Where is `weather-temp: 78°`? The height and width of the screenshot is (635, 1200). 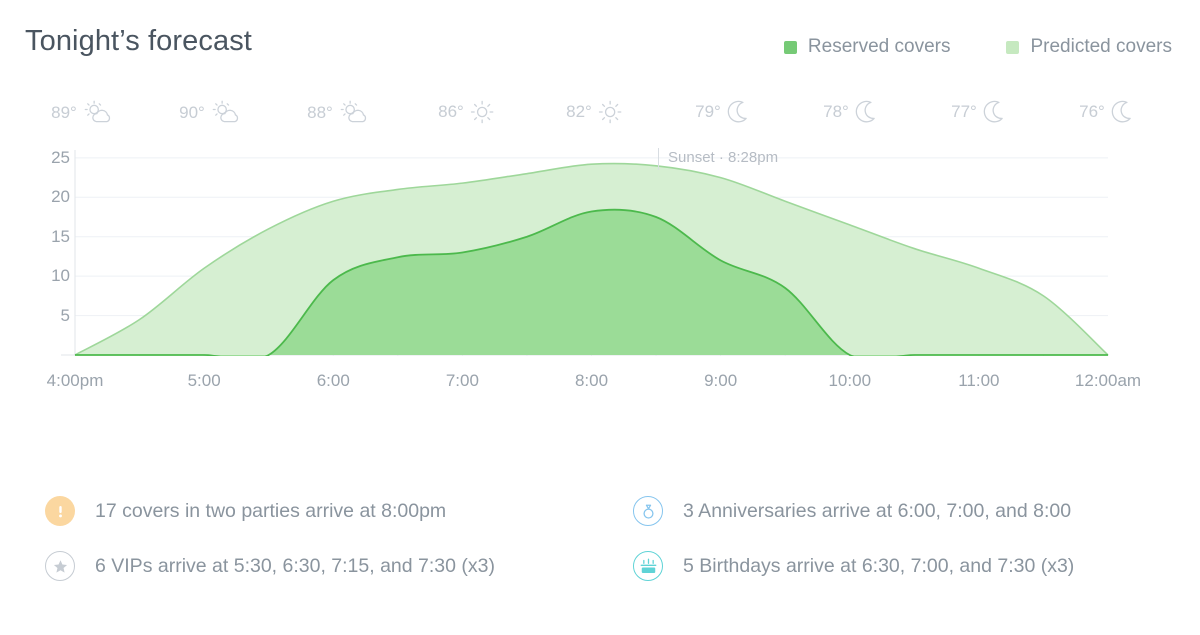 weather-temp: 78° is located at coordinates (836, 111).